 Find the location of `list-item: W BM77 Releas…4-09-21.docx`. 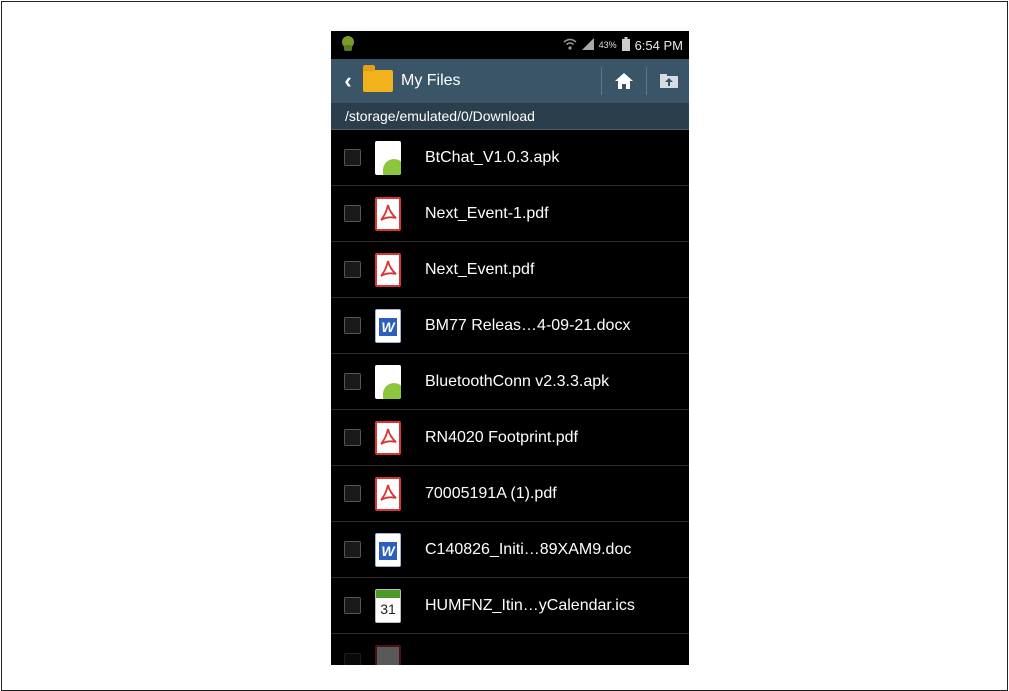

list-item: W BM77 Releas…4-09-21.docx is located at coordinates (510, 326).